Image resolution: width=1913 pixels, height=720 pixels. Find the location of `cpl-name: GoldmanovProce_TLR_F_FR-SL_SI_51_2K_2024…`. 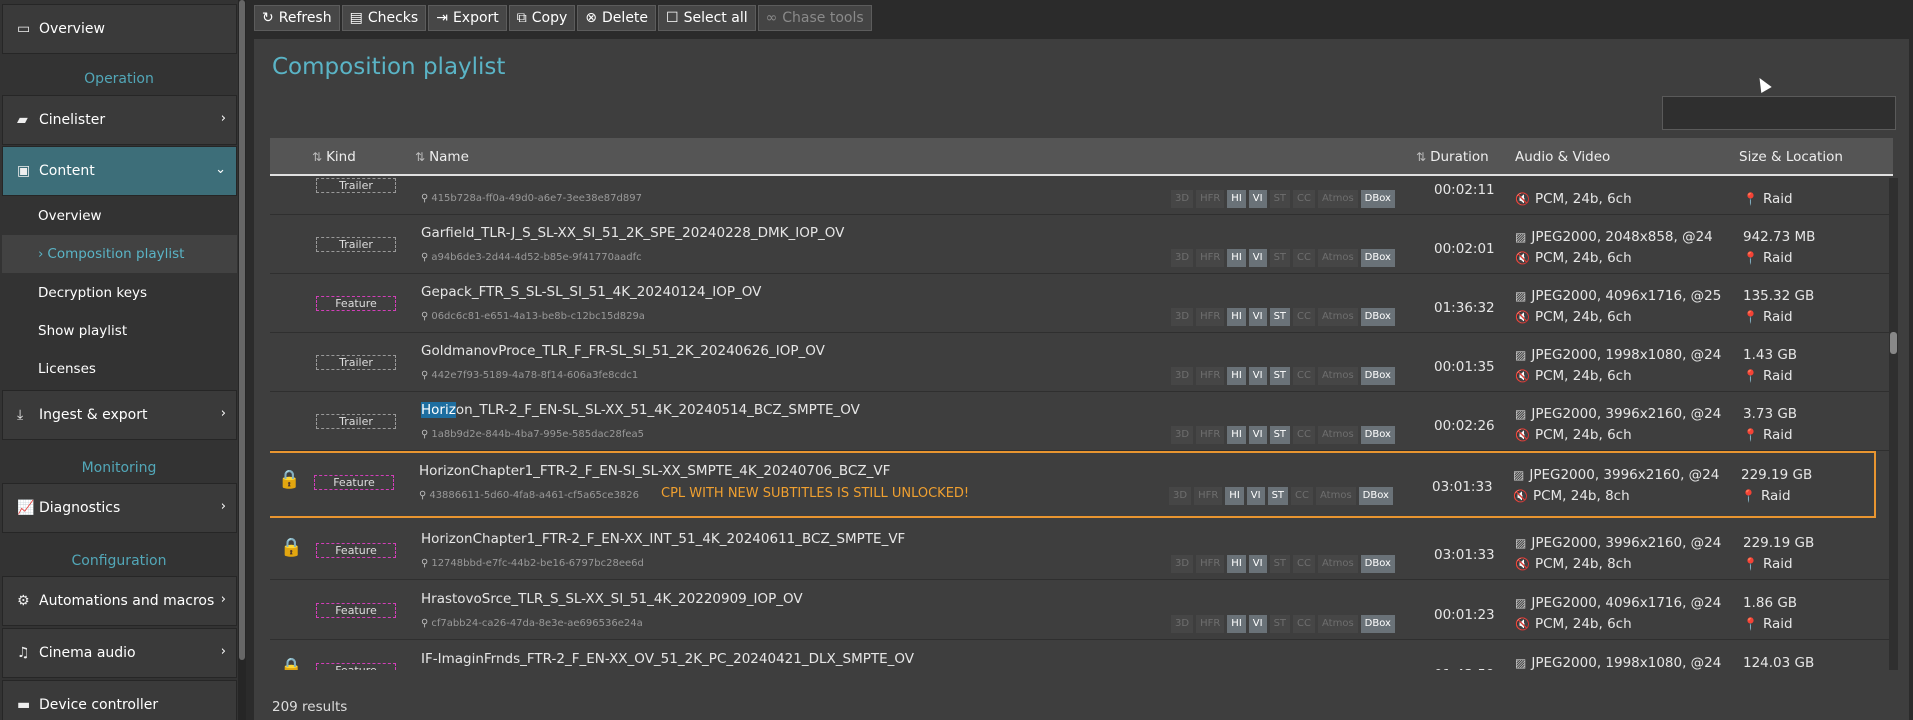

cpl-name: GoldmanovProce_TLR_F_FR-SL_SI_51_2K_2024… is located at coordinates (623, 351).